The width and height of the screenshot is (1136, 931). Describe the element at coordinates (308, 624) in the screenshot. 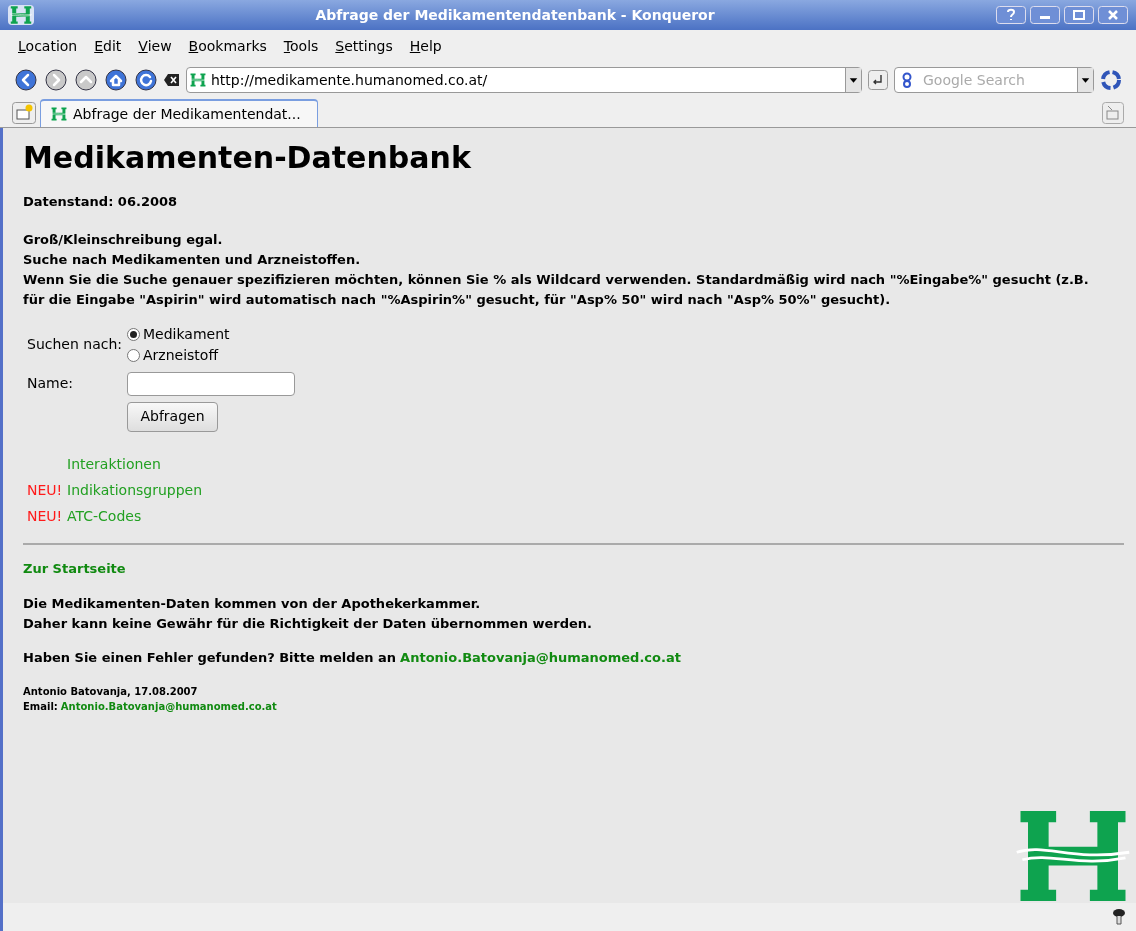

I see `disclaimer-text: Daher kann keine Gewähr für die Richtigkeit der Daten übernommen werden.` at that location.